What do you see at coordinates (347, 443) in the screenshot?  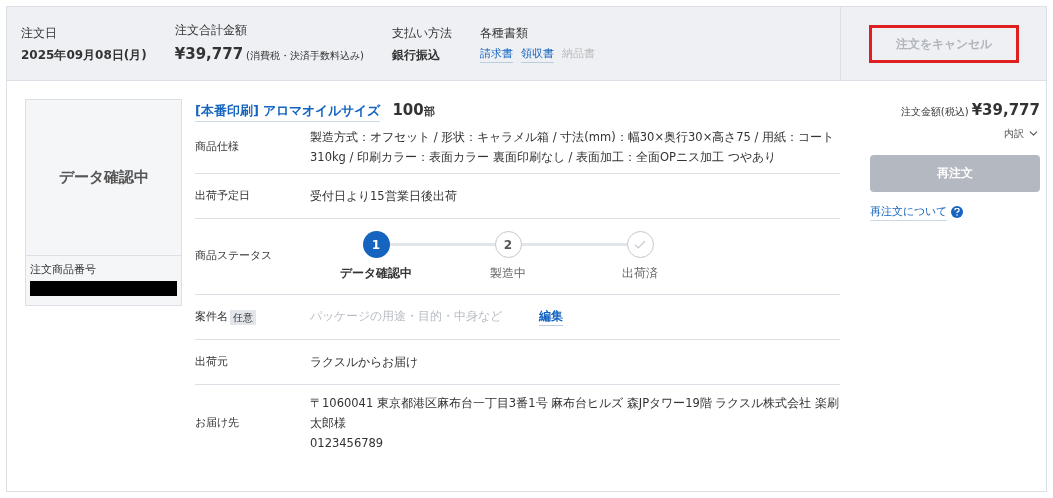 I see `row-value: 0123456789` at bounding box center [347, 443].